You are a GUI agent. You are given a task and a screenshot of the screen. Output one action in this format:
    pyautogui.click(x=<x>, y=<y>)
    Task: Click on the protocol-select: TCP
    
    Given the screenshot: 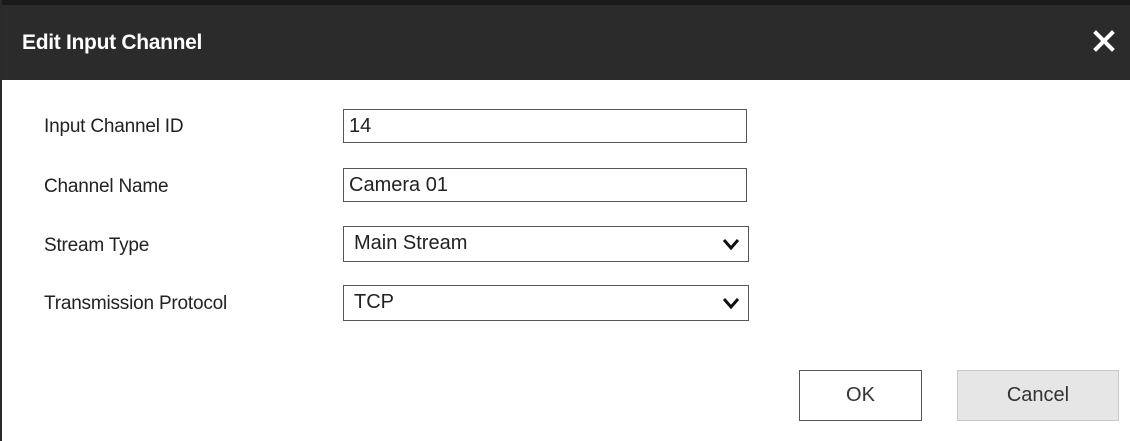 What is the action you would take?
    pyautogui.click(x=546, y=303)
    